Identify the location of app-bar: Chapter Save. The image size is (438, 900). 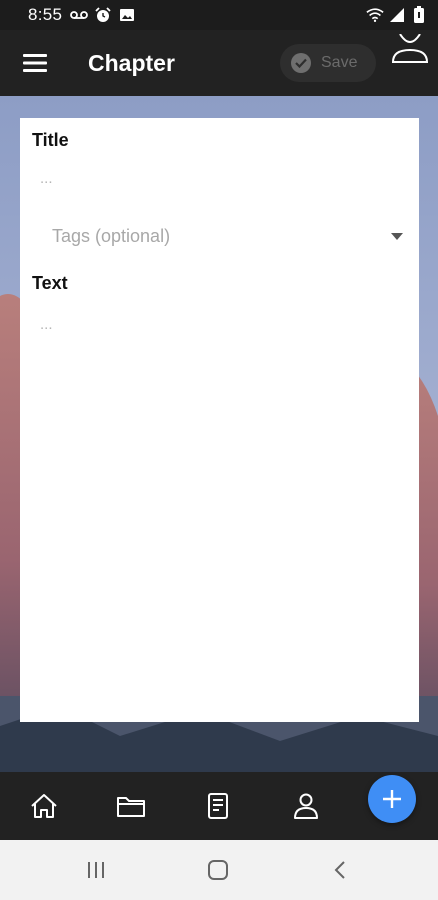
(219, 63).